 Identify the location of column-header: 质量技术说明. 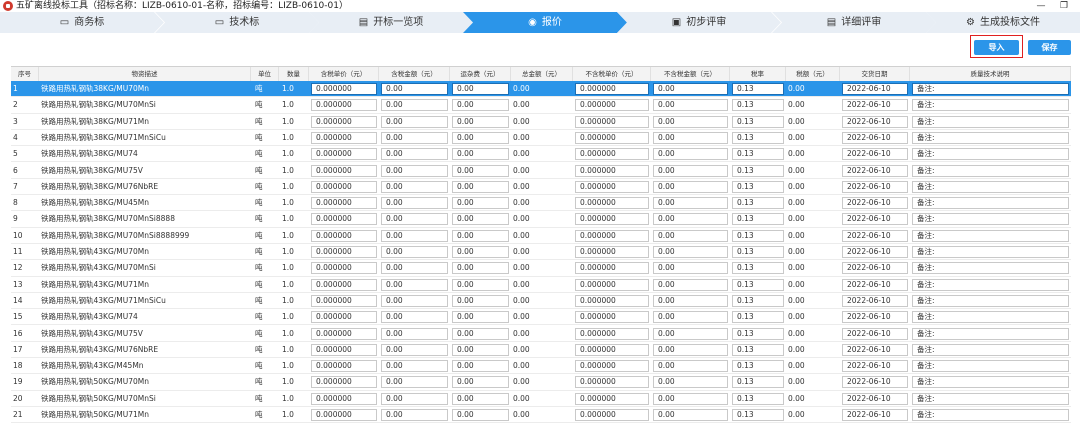
(990, 74).